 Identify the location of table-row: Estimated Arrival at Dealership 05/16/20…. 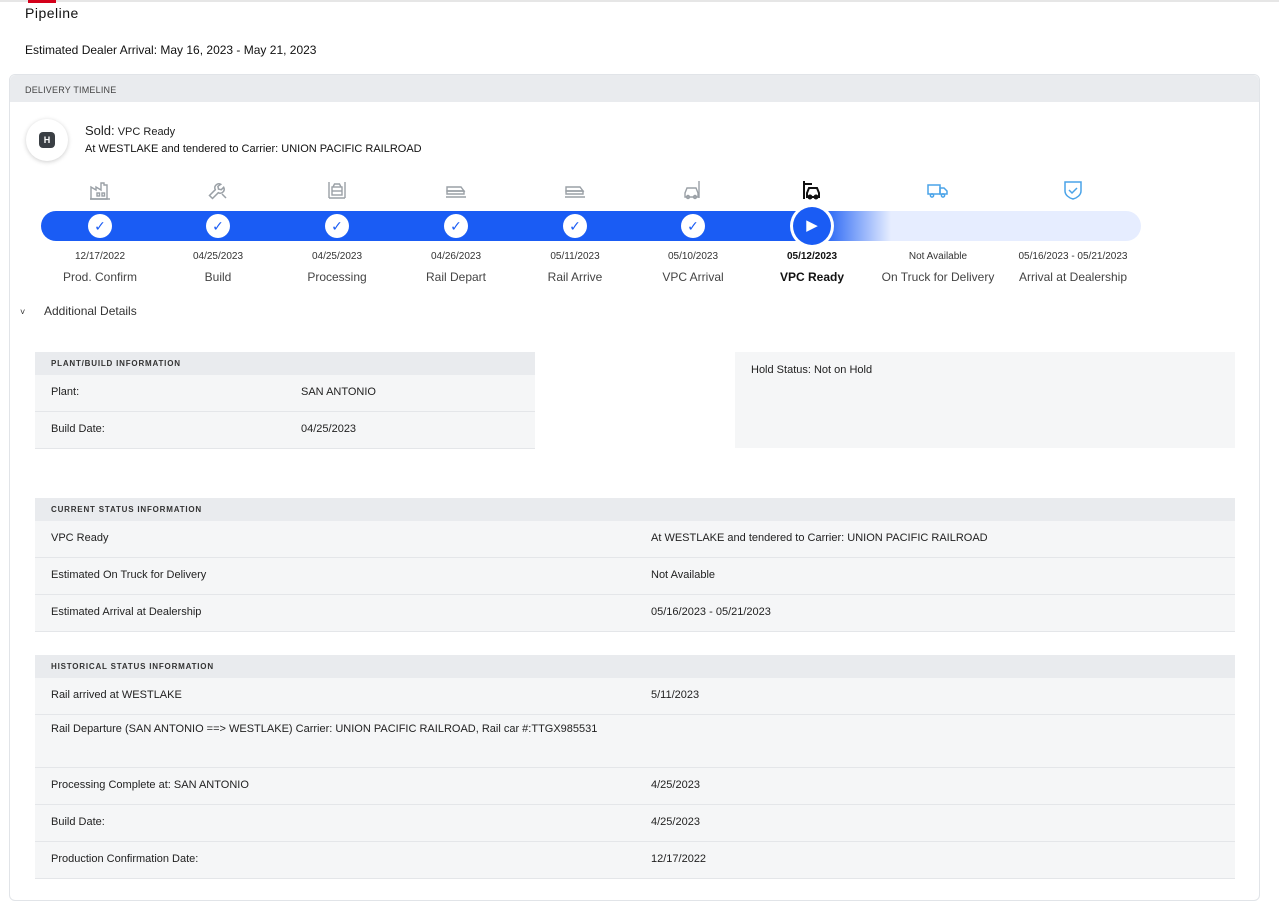
(635, 613).